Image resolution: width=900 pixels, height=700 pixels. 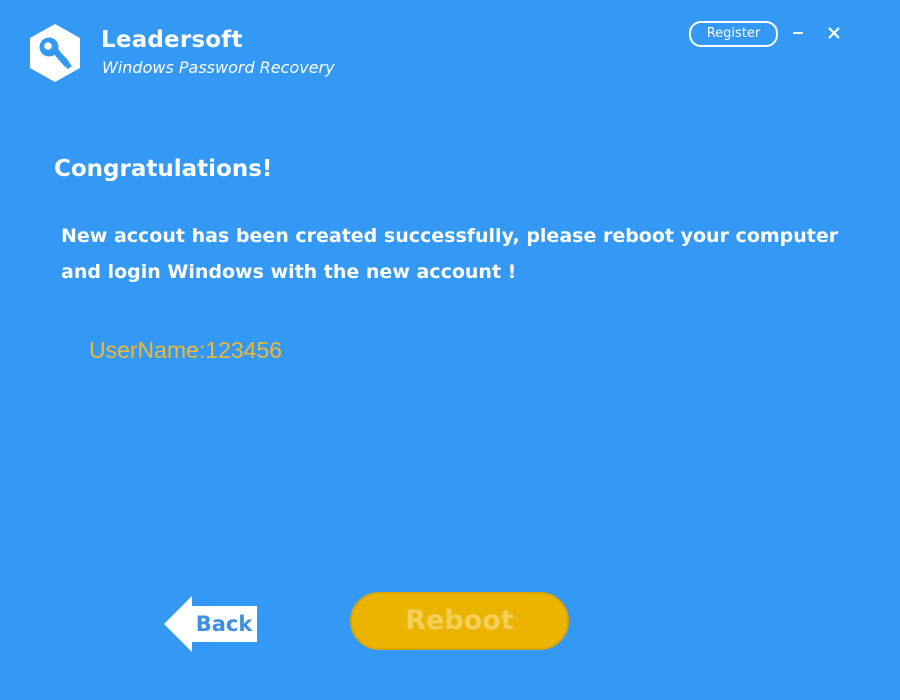 I want to click on register-button: Register, so click(x=733, y=34).